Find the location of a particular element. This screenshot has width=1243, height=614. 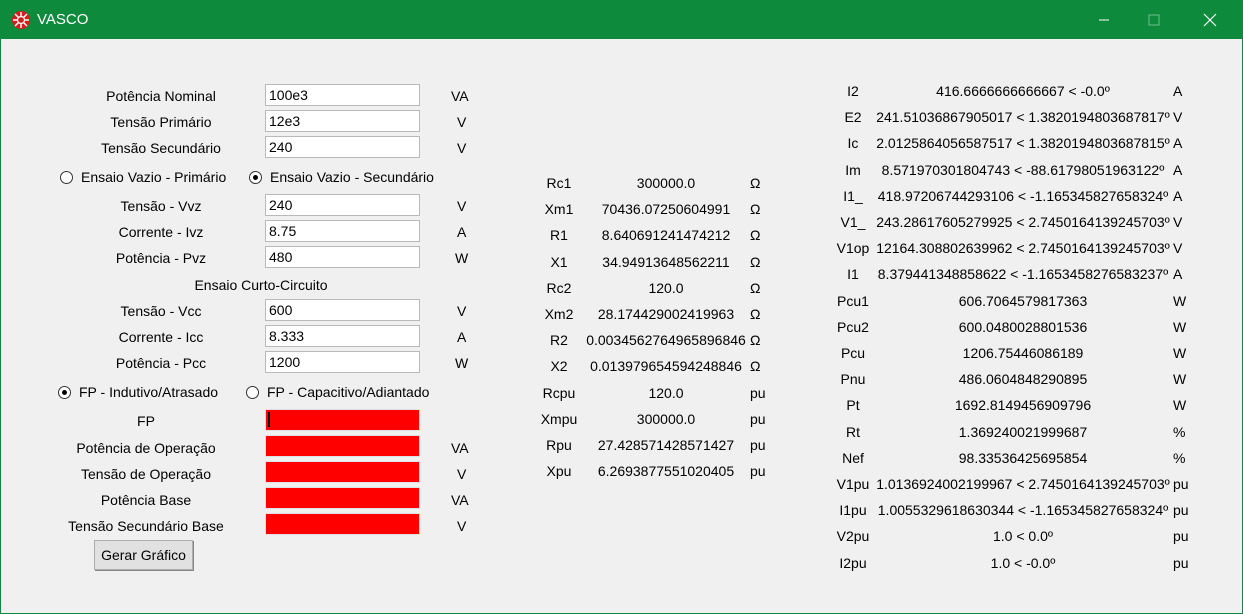

result-name: Pcu is located at coordinates (853, 353).